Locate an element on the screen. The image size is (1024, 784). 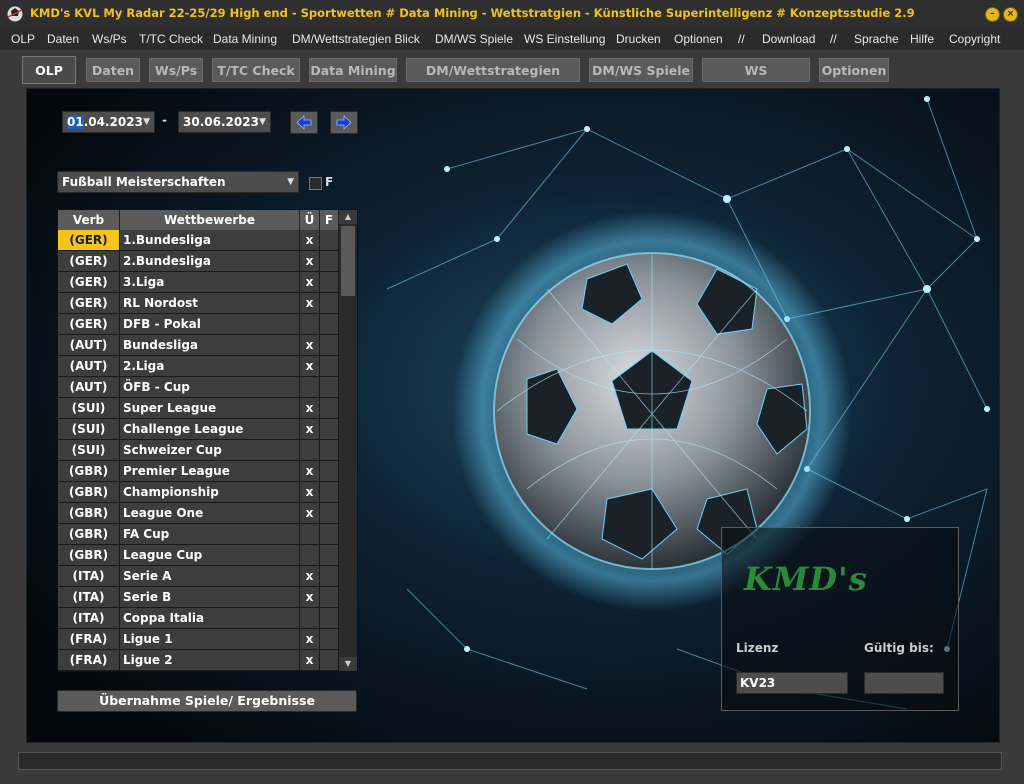
grid-cell-wettbewerb: Serie B is located at coordinates (210, 597).